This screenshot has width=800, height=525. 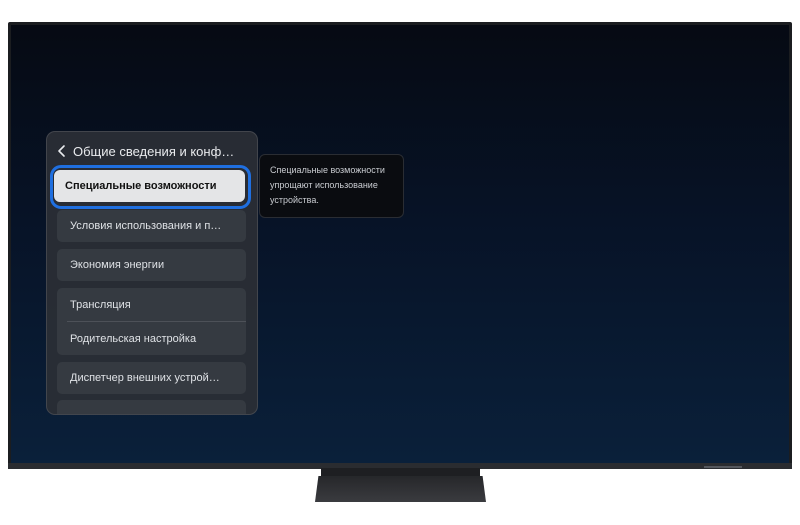 What do you see at coordinates (723, 467) in the screenshot?
I see `tv-logo` at bounding box center [723, 467].